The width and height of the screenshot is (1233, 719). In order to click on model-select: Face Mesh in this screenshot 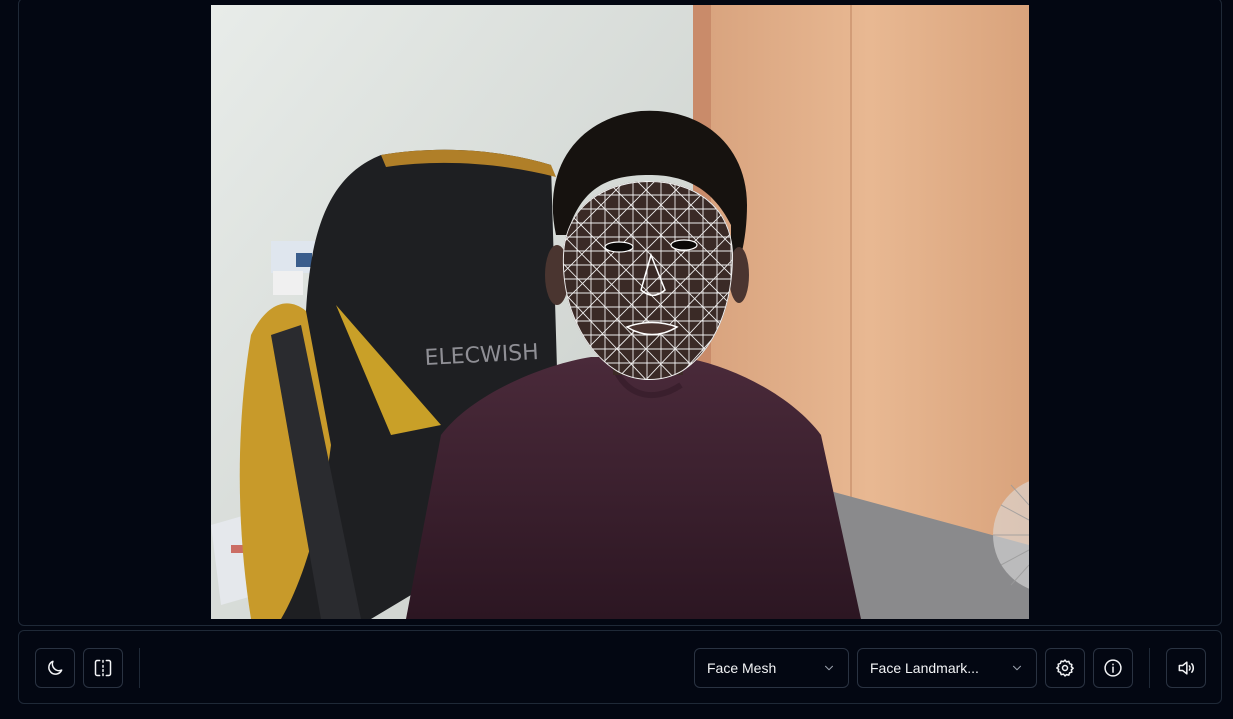, I will do `click(771, 668)`.